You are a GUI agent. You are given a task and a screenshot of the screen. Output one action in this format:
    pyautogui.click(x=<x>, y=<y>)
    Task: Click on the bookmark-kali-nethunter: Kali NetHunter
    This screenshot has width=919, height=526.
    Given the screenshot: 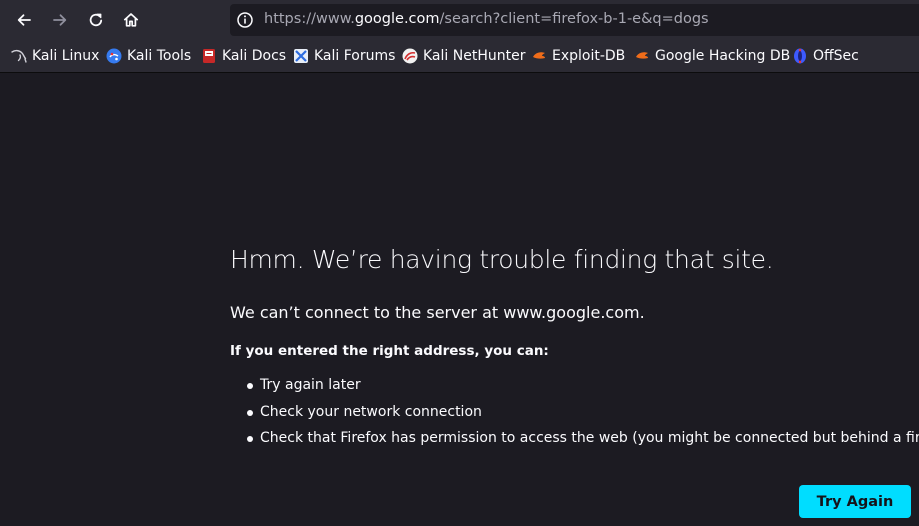 What is the action you would take?
    pyautogui.click(x=463, y=56)
    